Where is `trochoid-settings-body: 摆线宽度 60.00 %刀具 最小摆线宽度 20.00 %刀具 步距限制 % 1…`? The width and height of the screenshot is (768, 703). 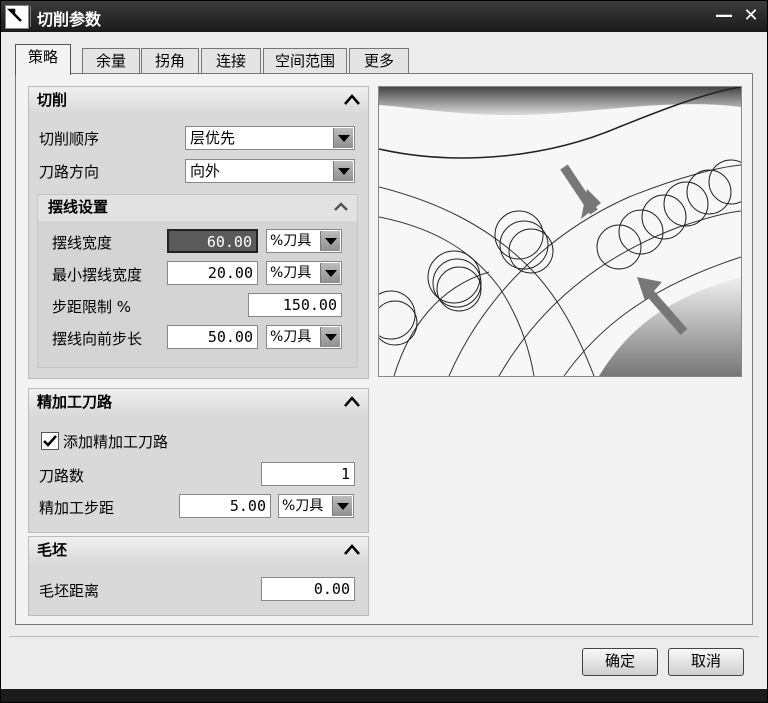 trochoid-settings-body: 摆线宽度 60.00 %刀具 最小摆线宽度 20.00 %刀具 步距限制 % 1… is located at coordinates (197, 294).